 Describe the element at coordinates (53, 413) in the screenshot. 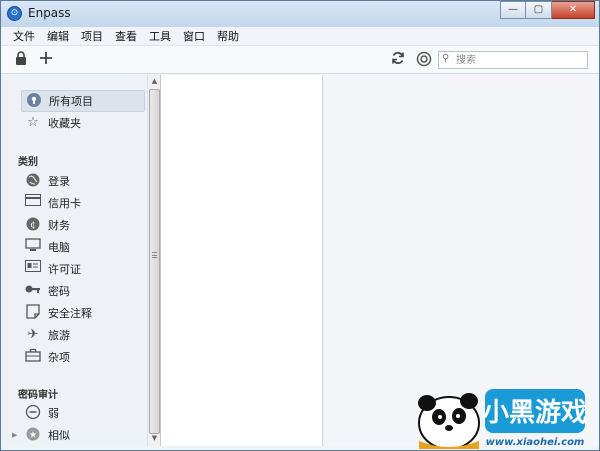

I see `sidebar-item-label: 弱` at that location.